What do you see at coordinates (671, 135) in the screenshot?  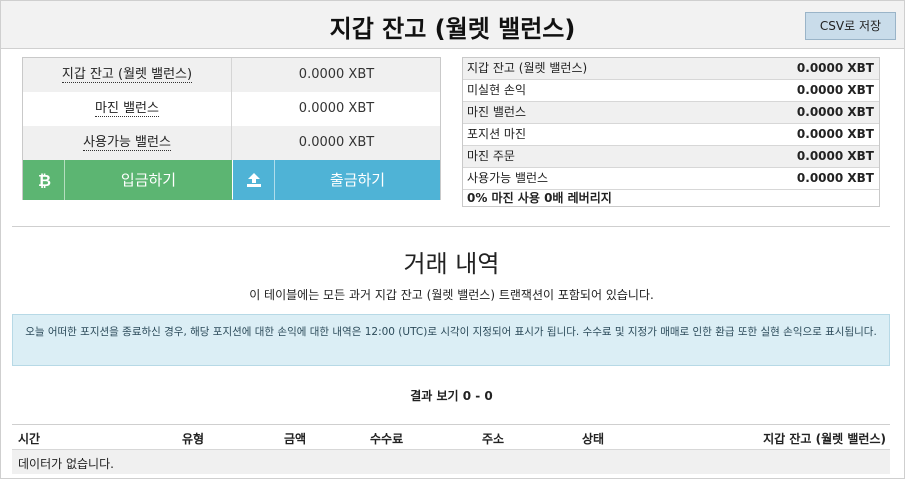 I see `summary-row: 포지션 마진 0.0000 XBT` at bounding box center [671, 135].